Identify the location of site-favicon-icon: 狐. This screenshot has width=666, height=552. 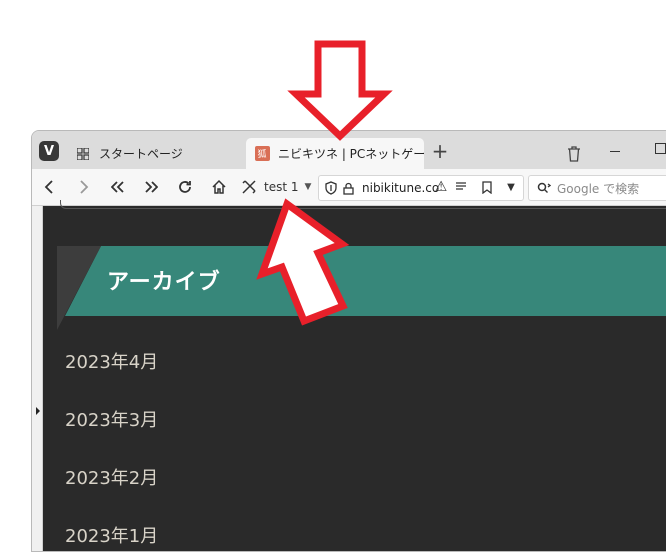
(262, 154).